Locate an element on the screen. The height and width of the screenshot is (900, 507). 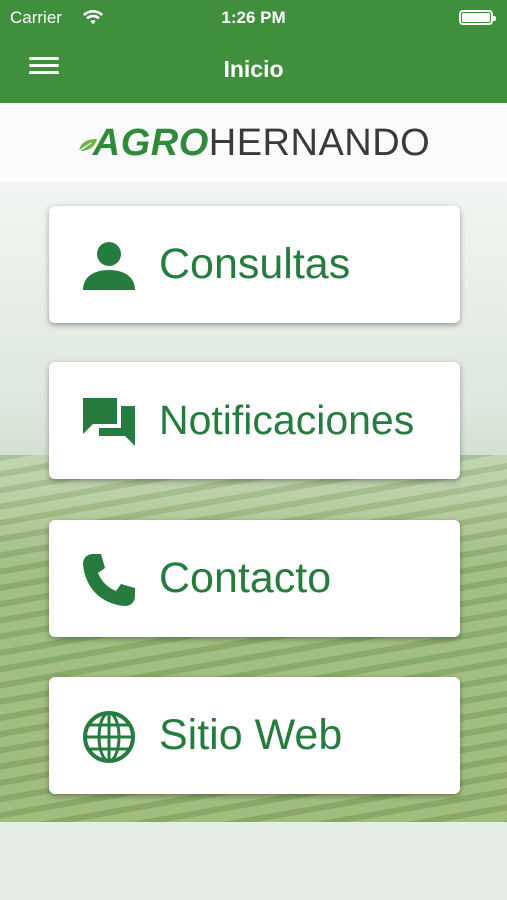
sitio-web-label: Sitio Web is located at coordinates (251, 735).